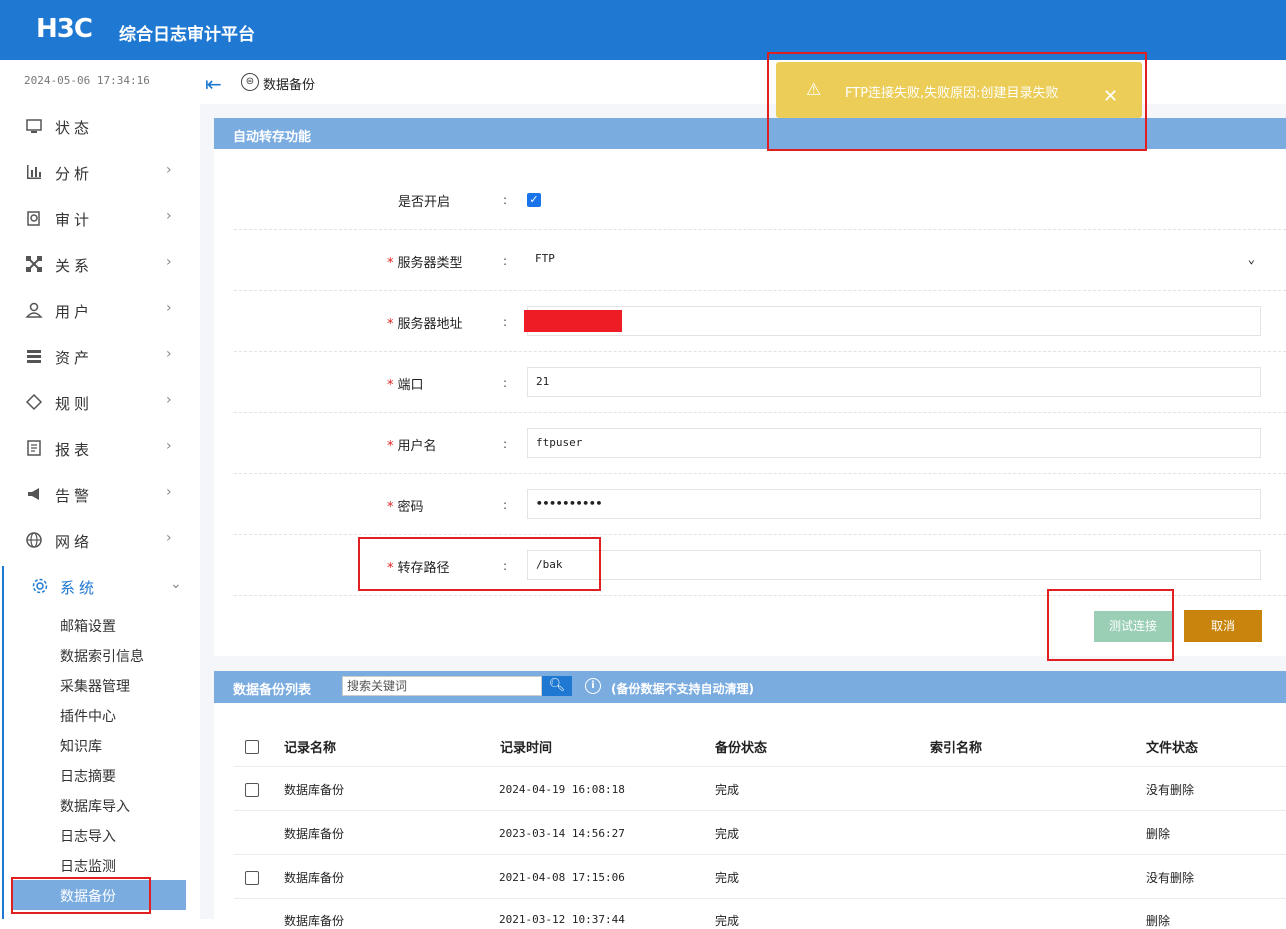 The width and height of the screenshot is (1286, 929). I want to click on sidebar-subitem-knowledge-base: 知识库, so click(81, 746).